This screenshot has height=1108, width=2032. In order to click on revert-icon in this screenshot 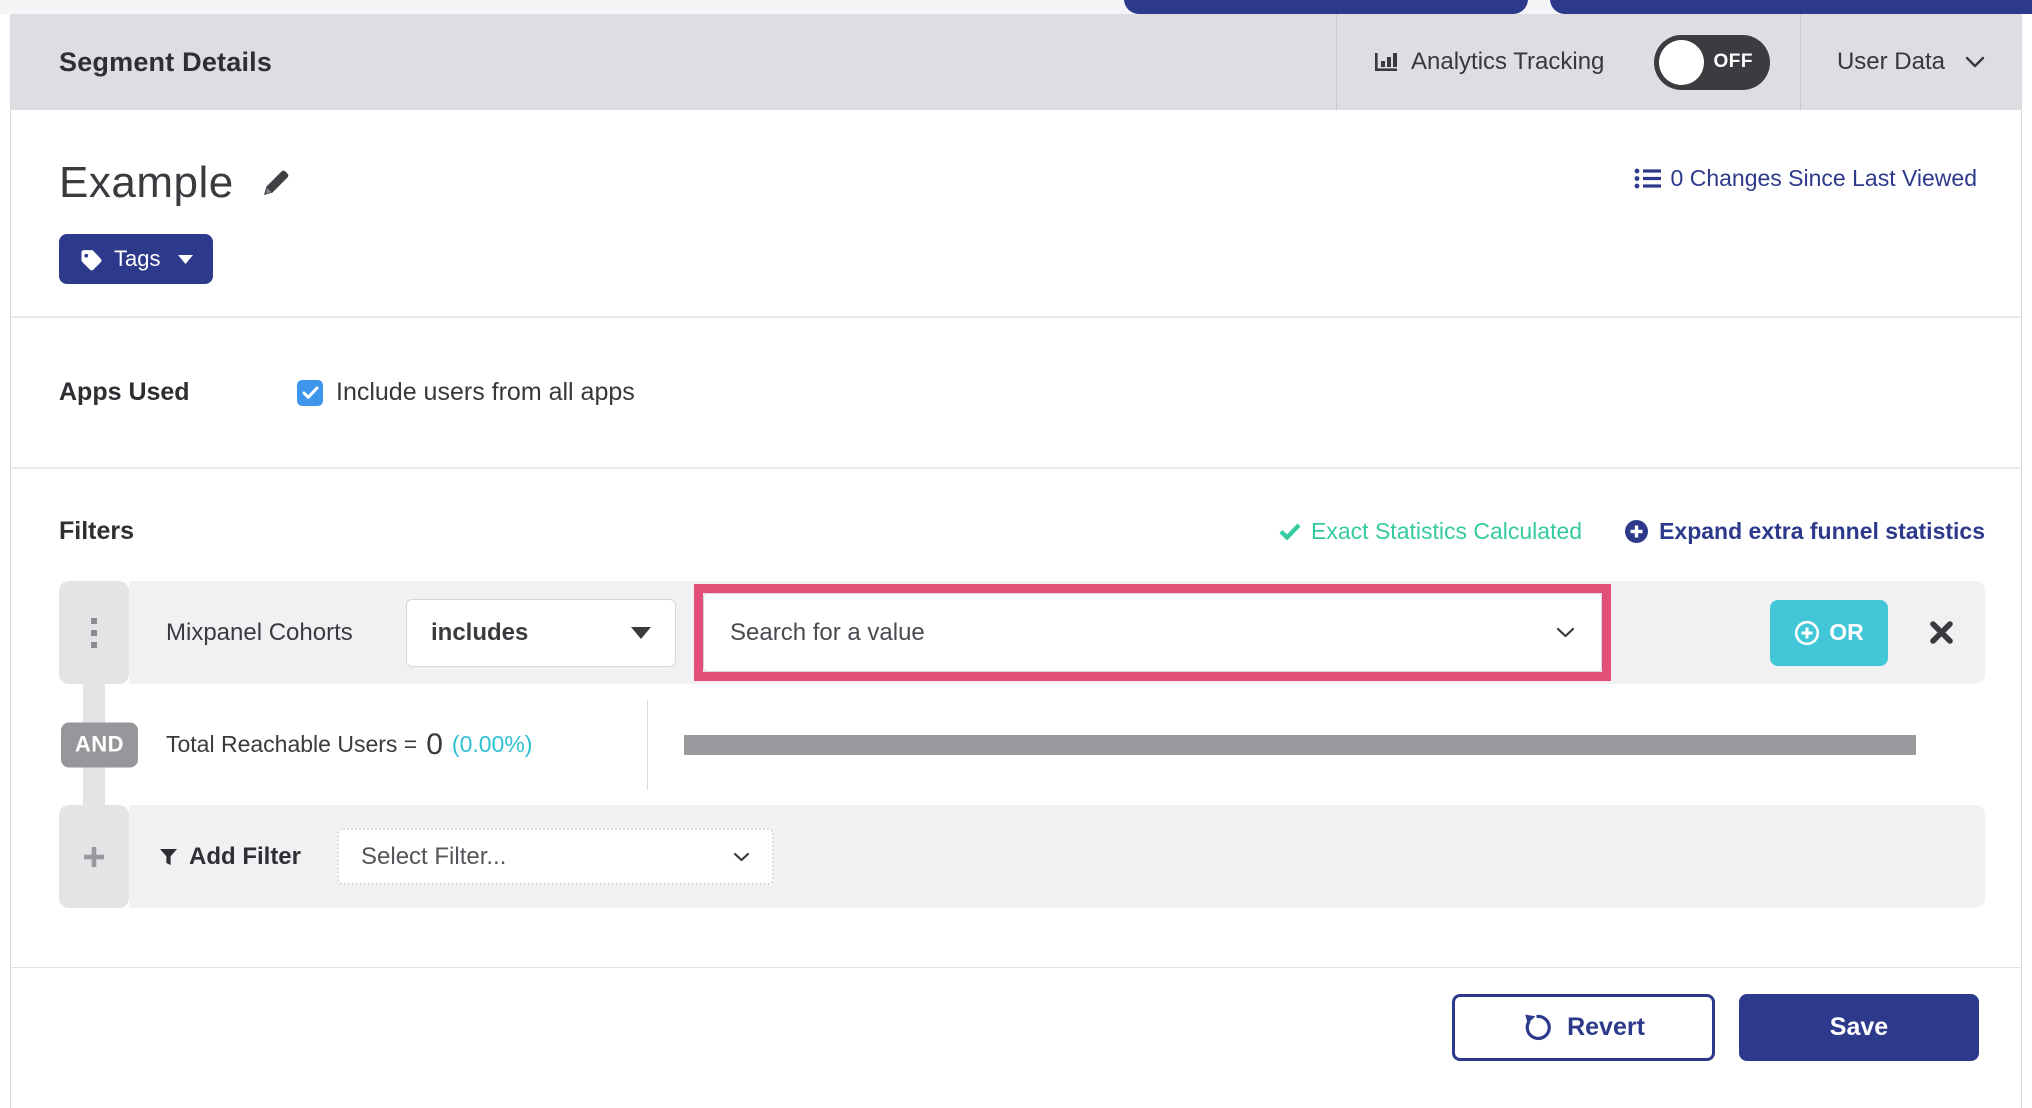, I will do `click(1536, 1027)`.